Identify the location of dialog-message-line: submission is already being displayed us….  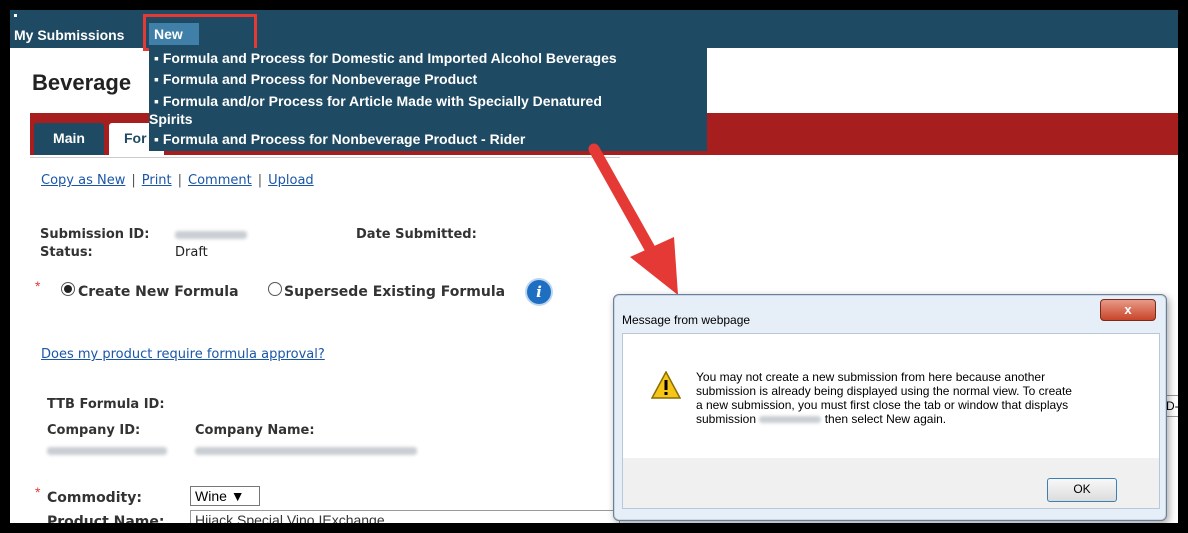
(884, 391).